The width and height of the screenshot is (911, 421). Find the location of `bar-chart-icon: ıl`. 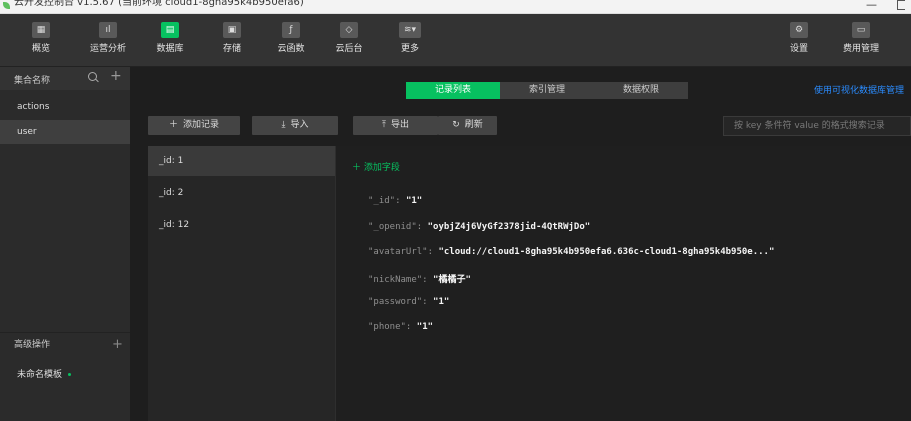

bar-chart-icon: ıl is located at coordinates (108, 30).